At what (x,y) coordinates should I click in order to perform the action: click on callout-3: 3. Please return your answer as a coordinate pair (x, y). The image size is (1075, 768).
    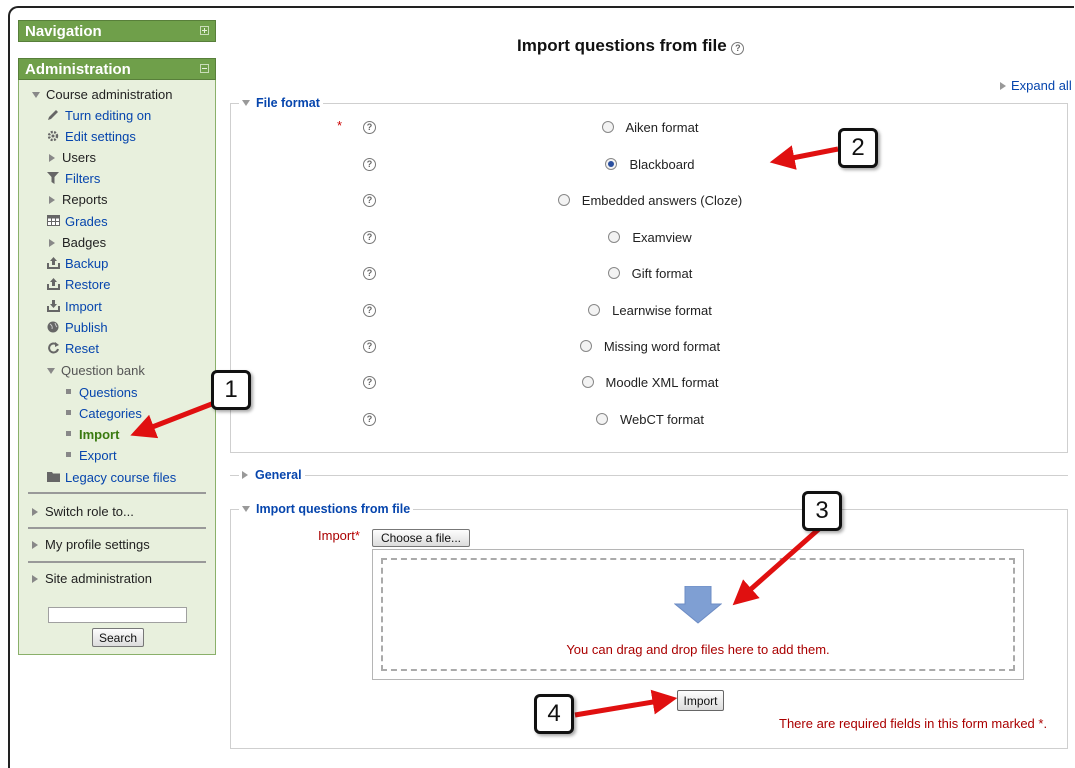
    Looking at the image, I should click on (822, 511).